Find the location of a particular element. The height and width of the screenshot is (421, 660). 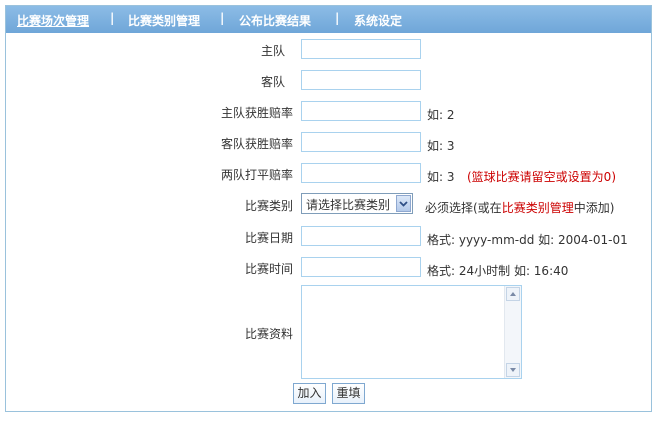

nav-publish-results: 公布比赛结果 is located at coordinates (275, 20).